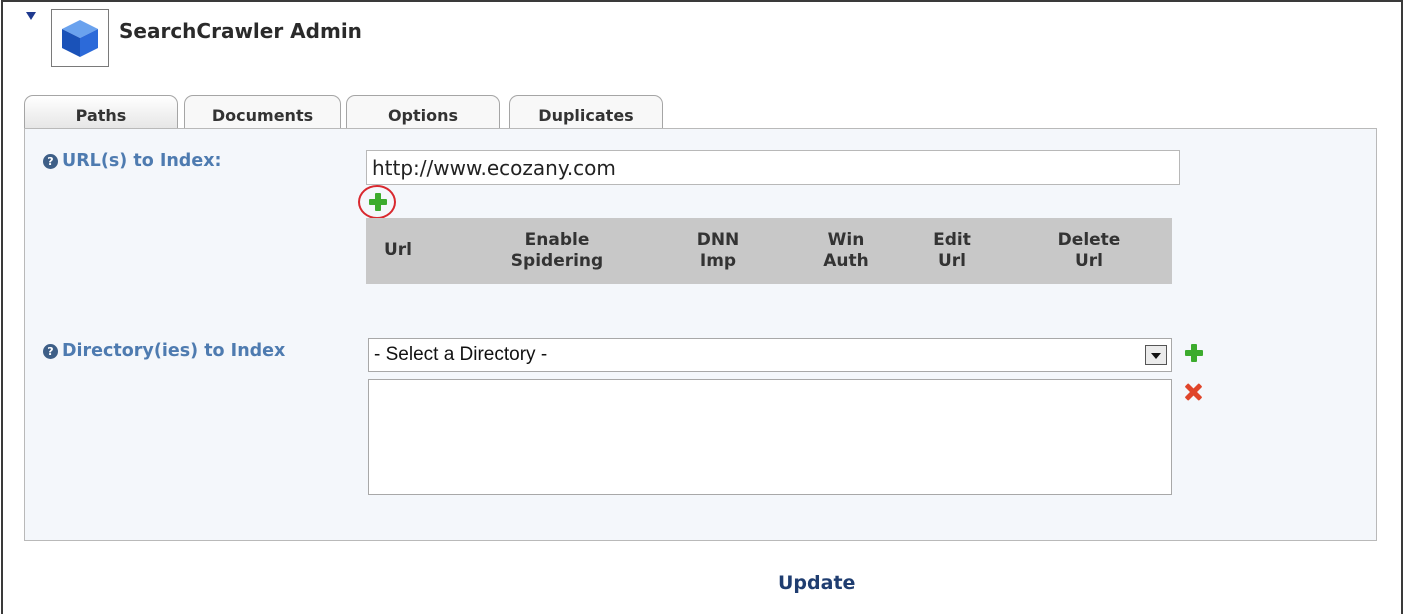  I want to click on cube-icon, so click(80, 38).